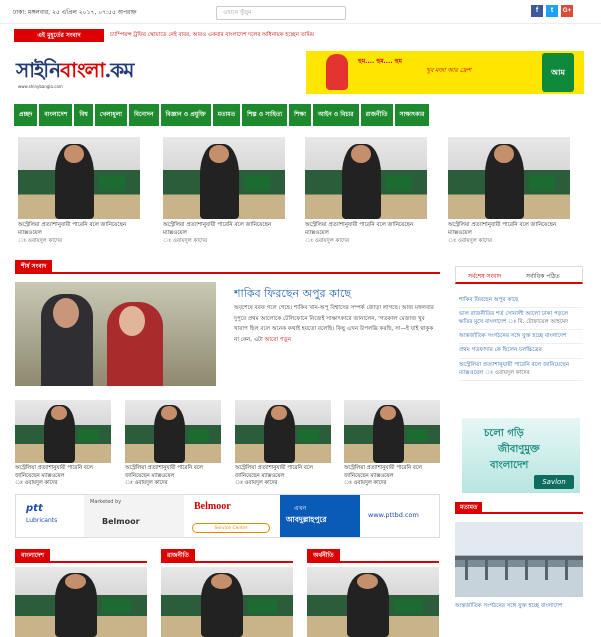 The width and height of the screenshot is (601, 637). I want to click on nav-item: মতামত, so click(226, 115).